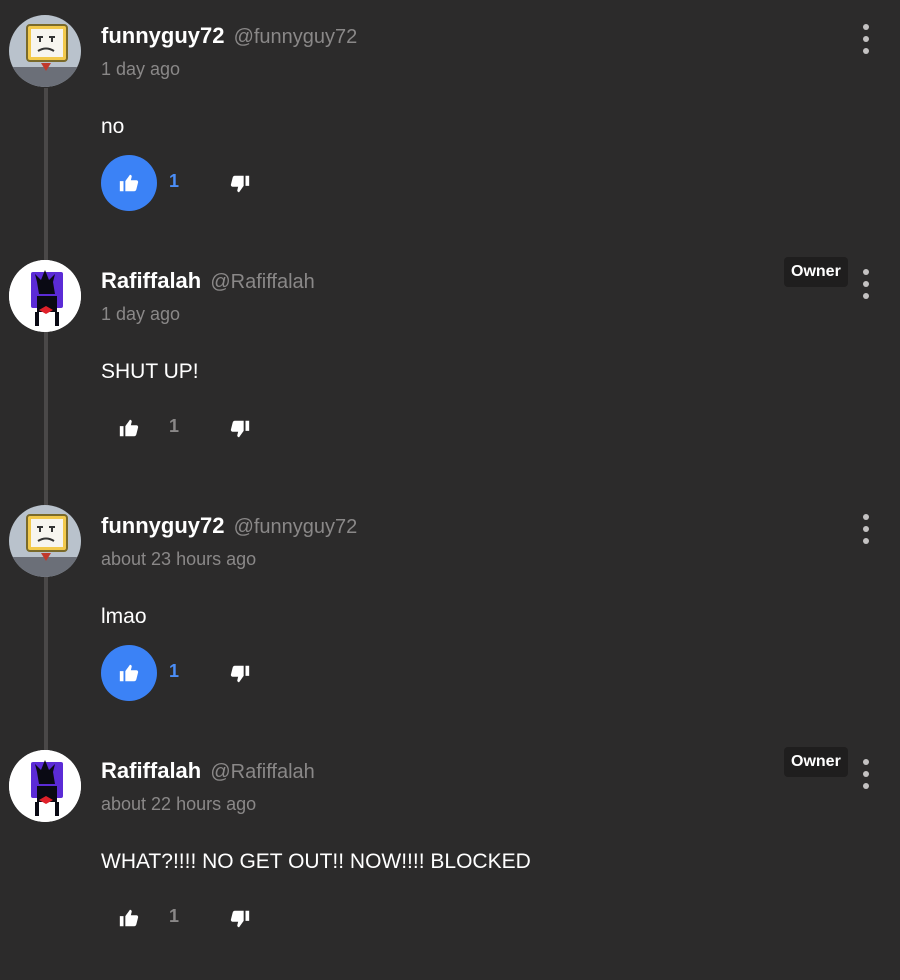 This screenshot has width=900, height=980. What do you see at coordinates (179, 804) in the screenshot?
I see `timestamp: about 22 hours ago` at bounding box center [179, 804].